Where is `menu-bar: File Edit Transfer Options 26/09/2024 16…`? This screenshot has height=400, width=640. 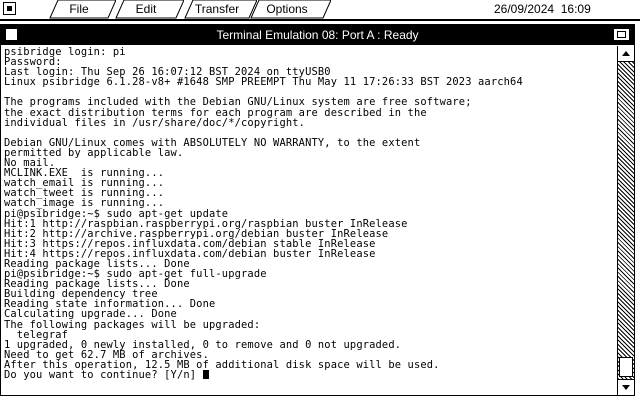
menu-bar: File Edit Transfer Options 26/09/2024 16… is located at coordinates (320, 10).